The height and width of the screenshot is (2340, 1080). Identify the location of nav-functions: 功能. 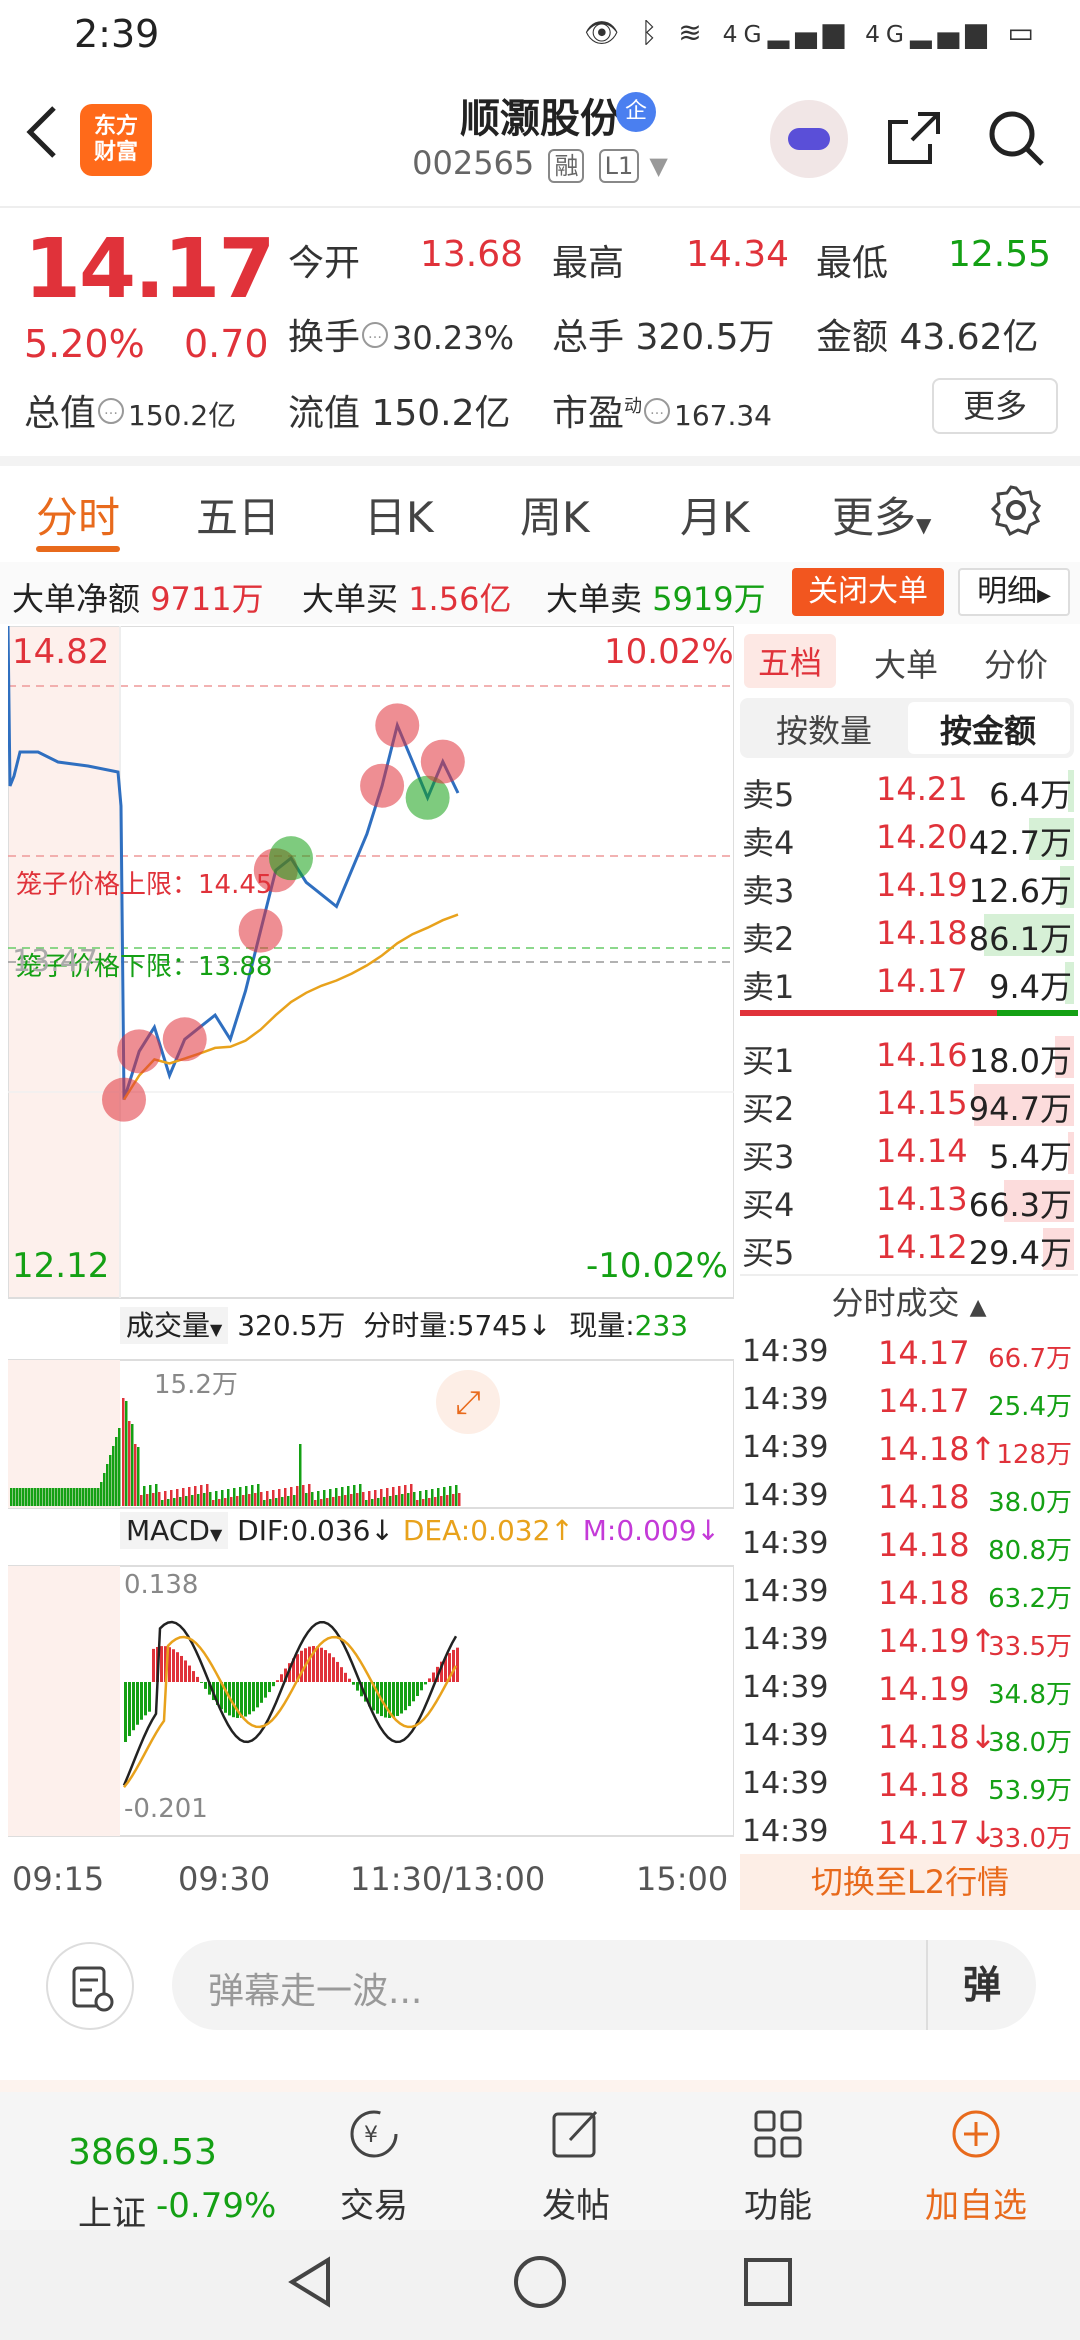
(778, 2166).